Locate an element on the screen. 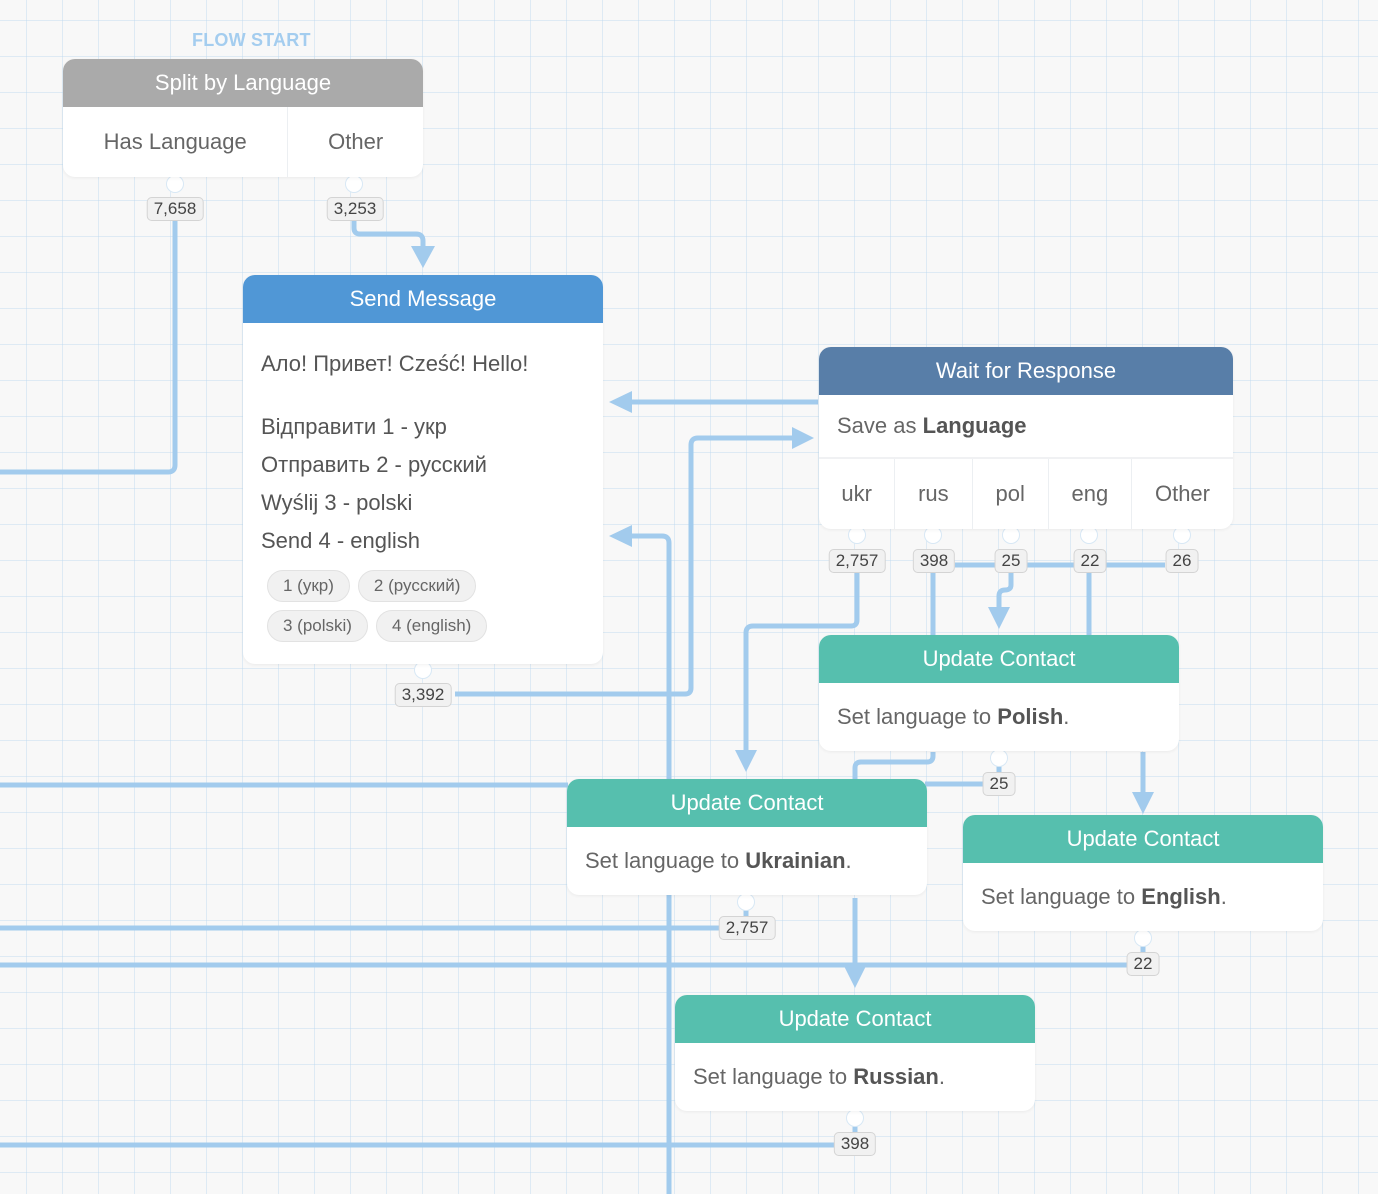 This screenshot has width=1378, height=1194. count-badge-rus: 398 is located at coordinates (934, 561).